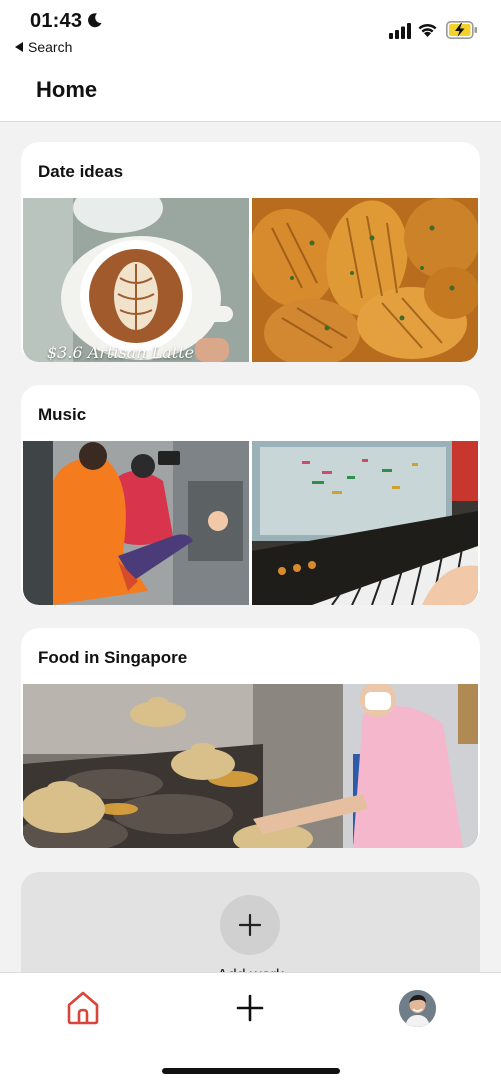 Image resolution: width=501 pixels, height=1085 pixels. I want to click on collection-title: Date ideas, so click(81, 171).